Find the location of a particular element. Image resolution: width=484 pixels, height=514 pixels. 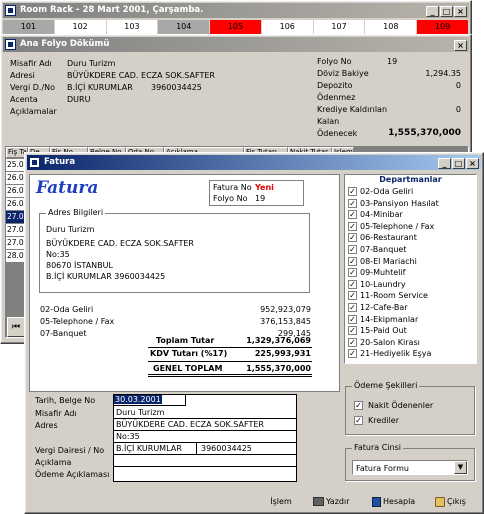

exit-button: Çıkış is located at coordinates (457, 502).